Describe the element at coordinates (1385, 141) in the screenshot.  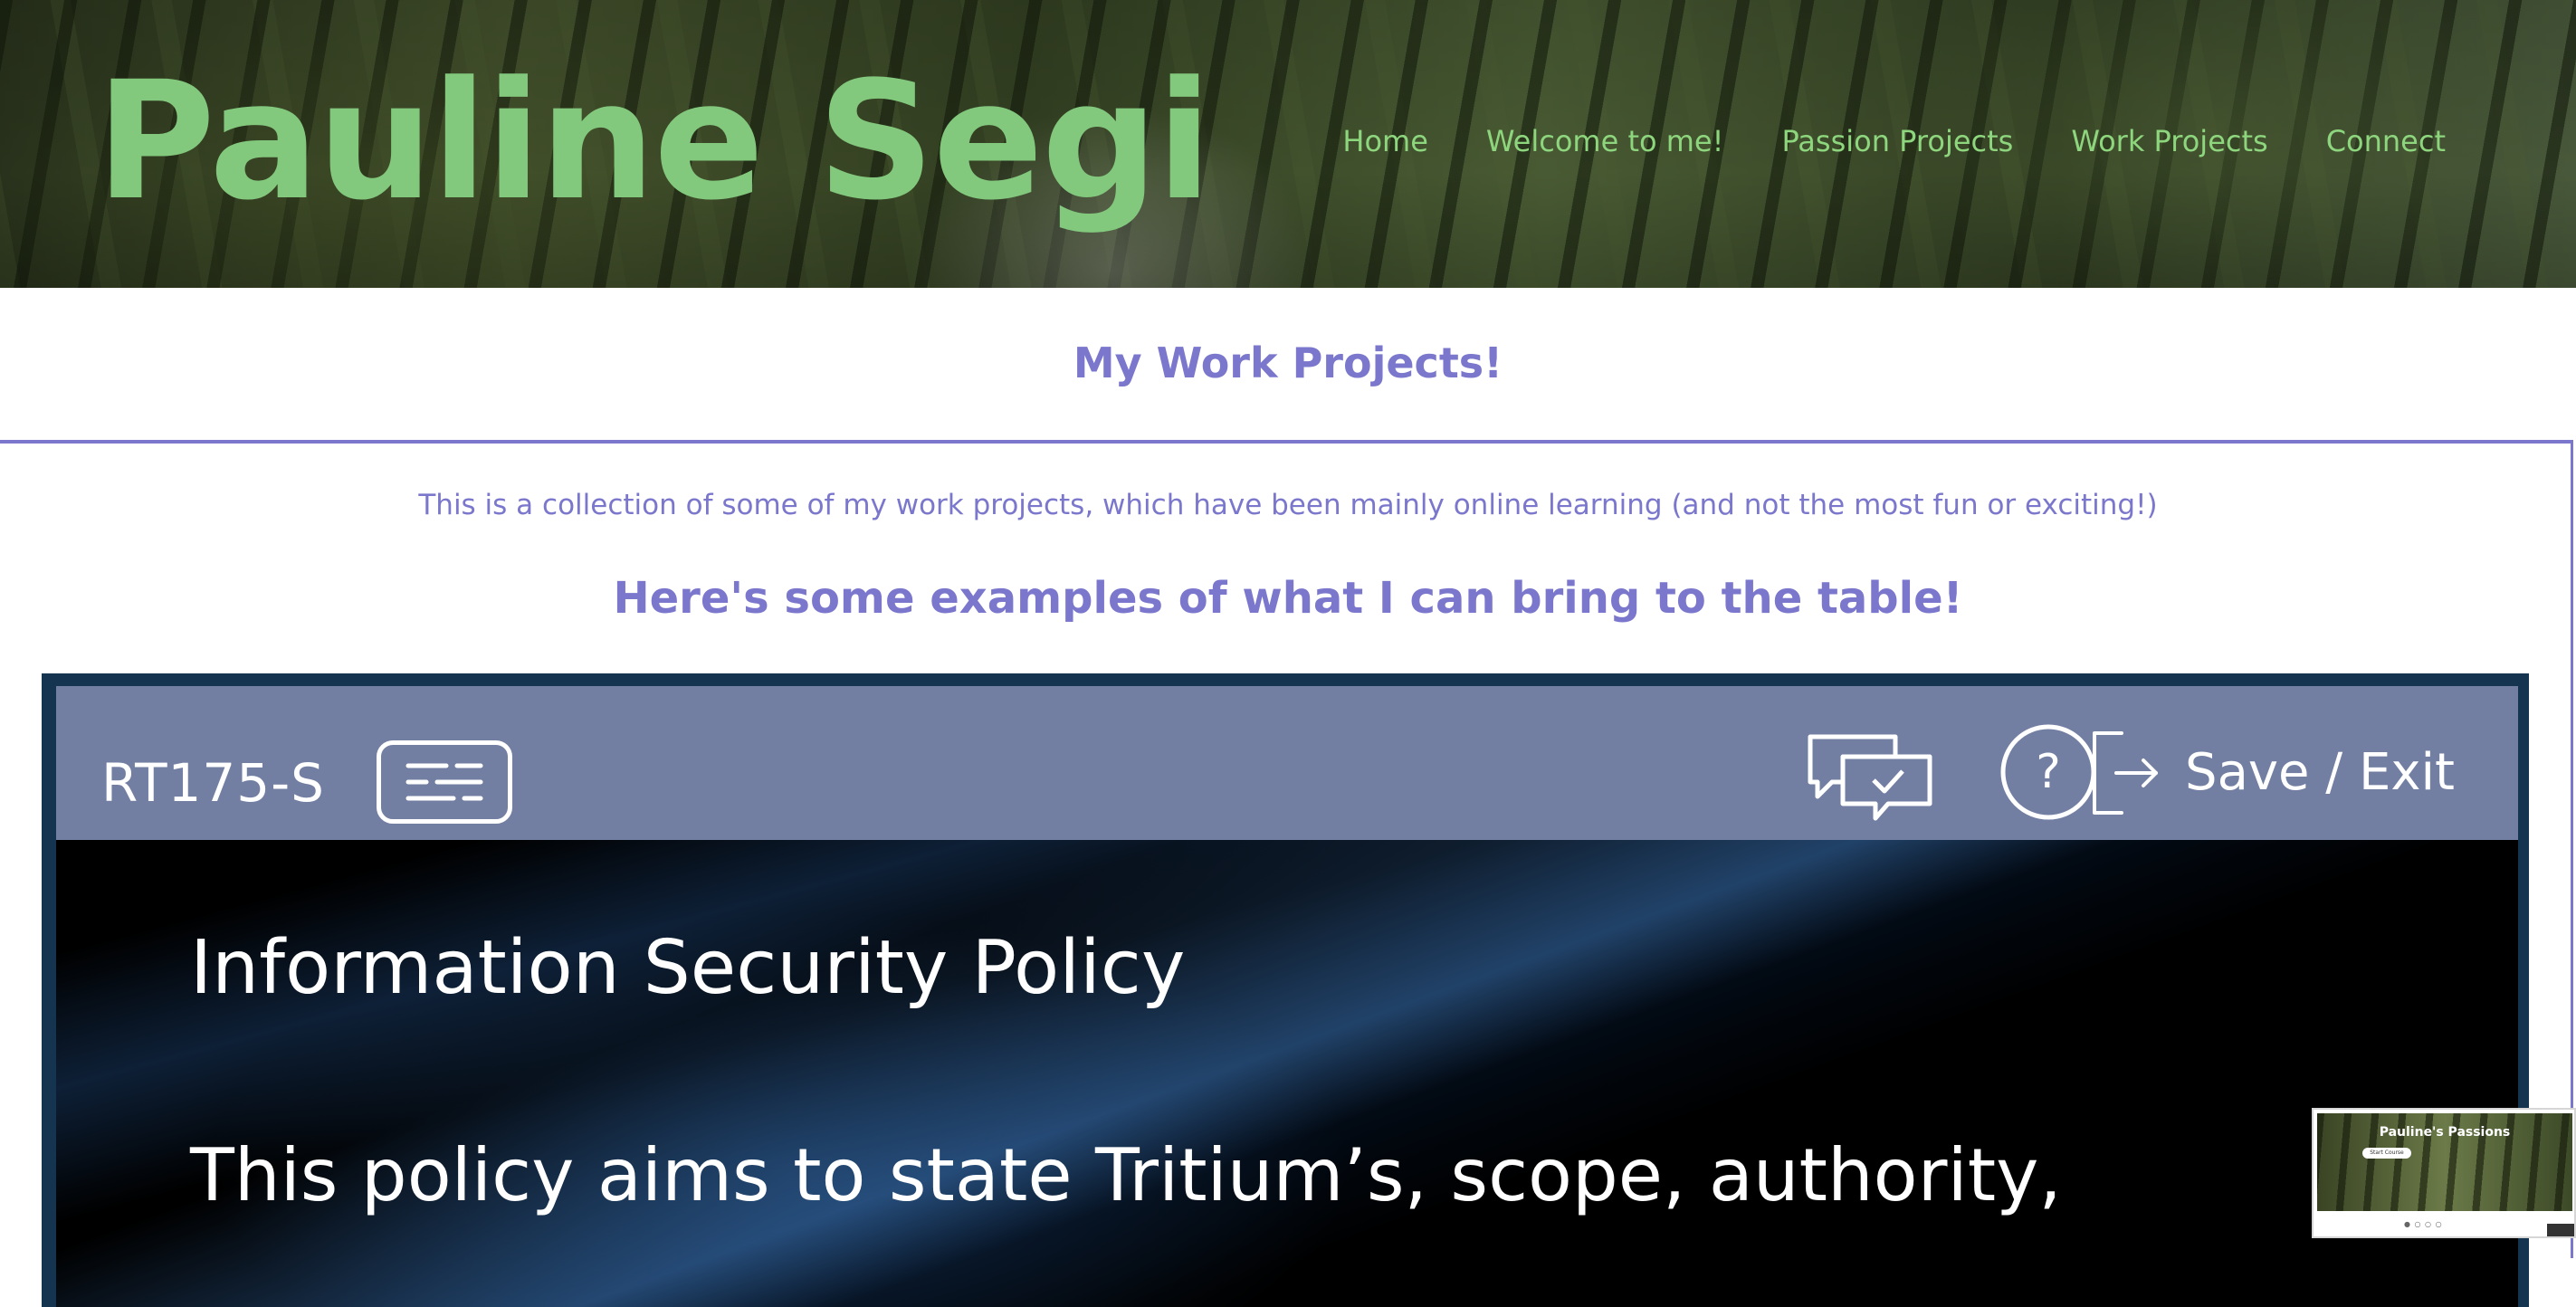
I see `nav-item-home: Home` at that location.